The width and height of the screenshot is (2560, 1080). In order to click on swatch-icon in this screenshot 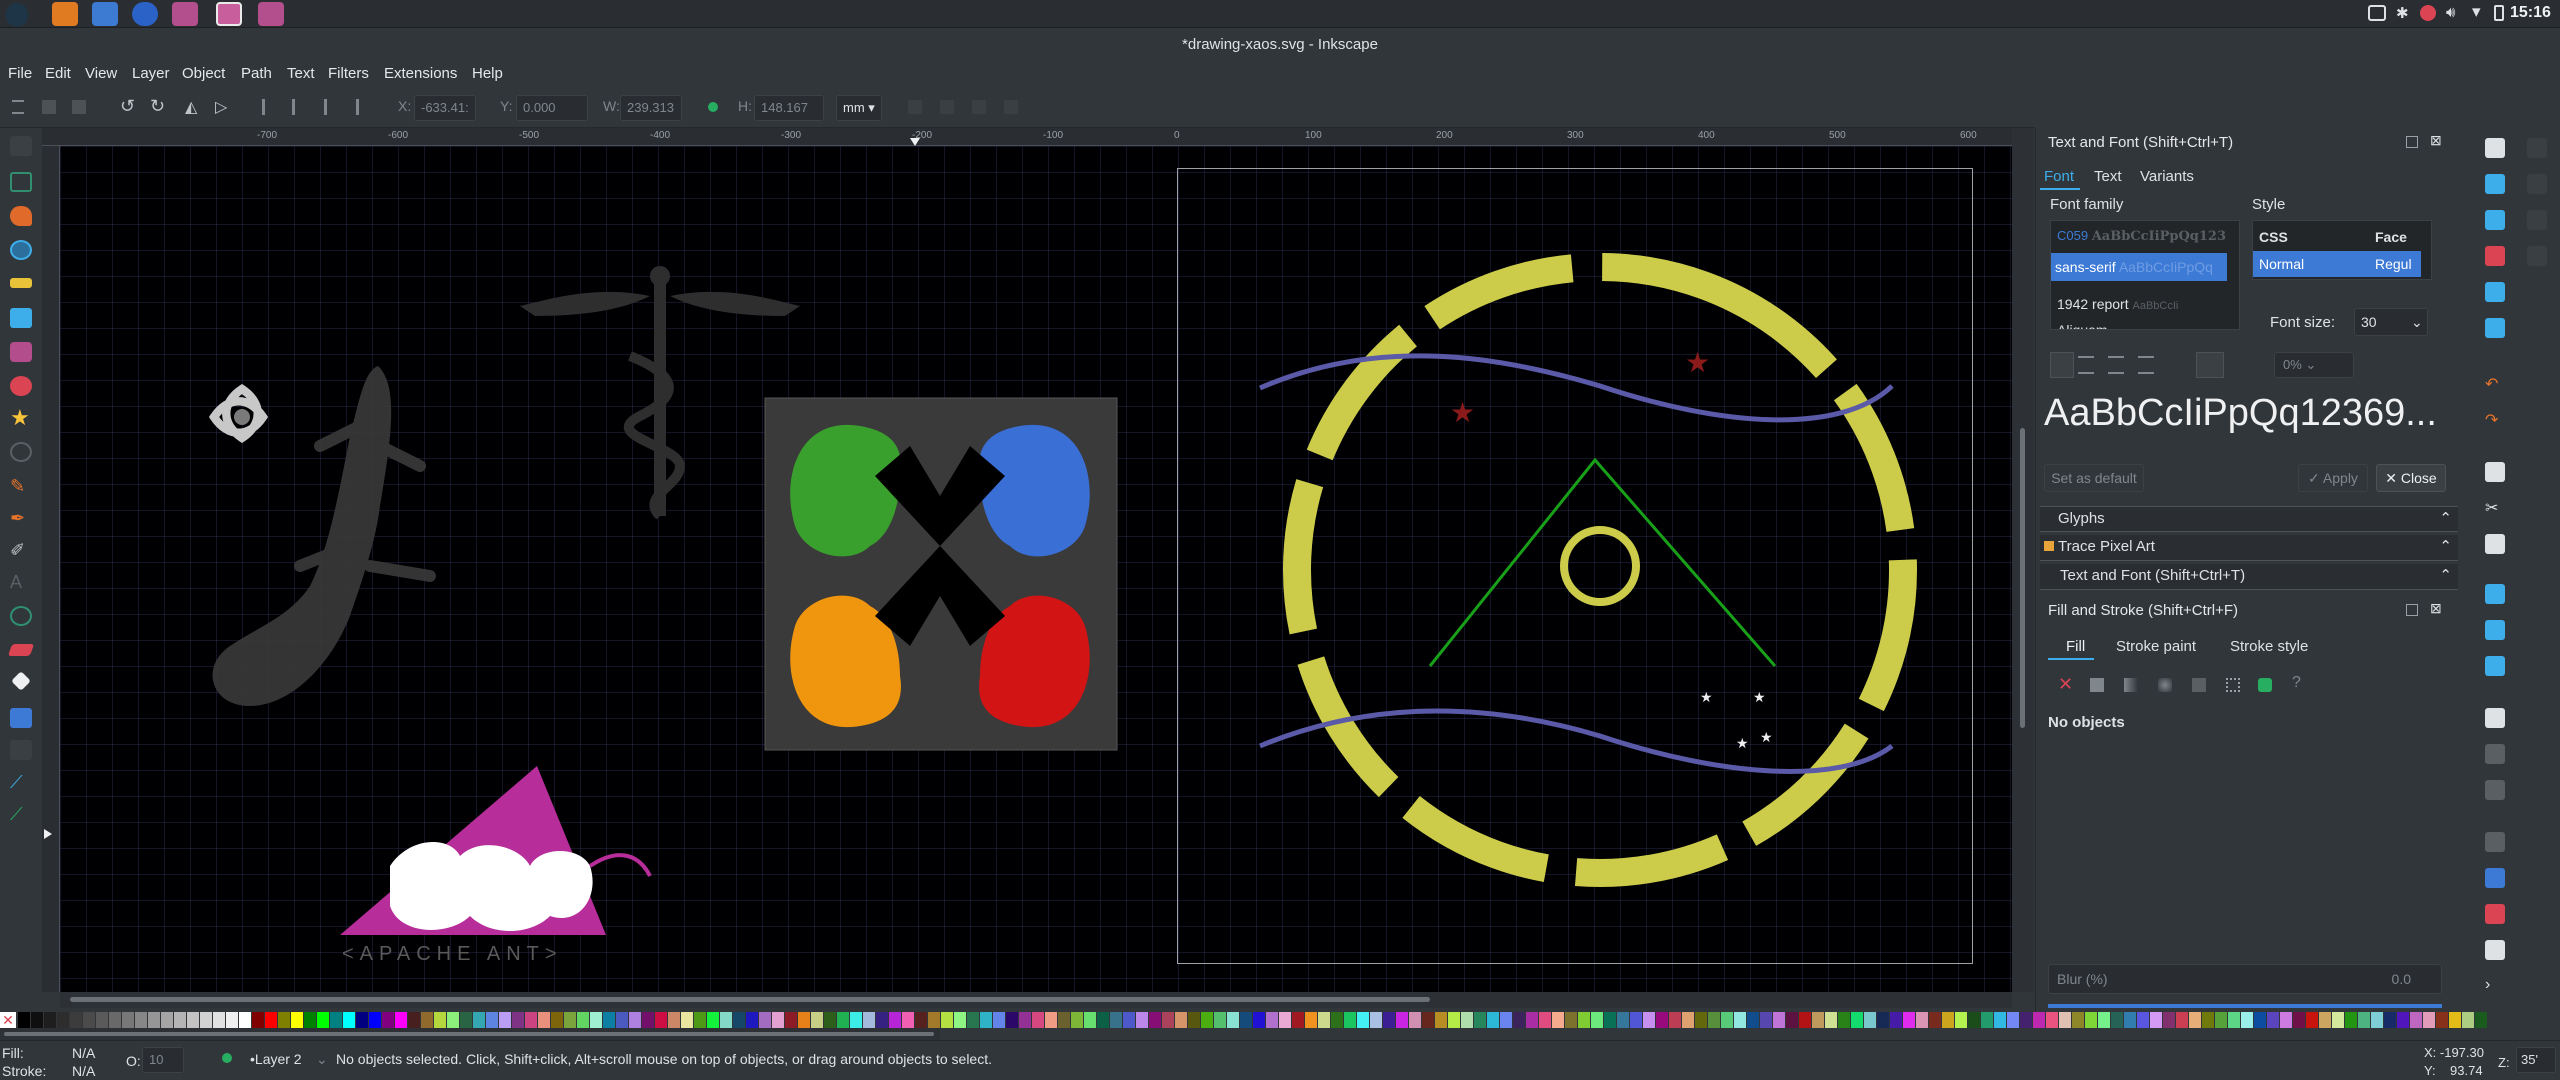, I will do `click(2265, 685)`.